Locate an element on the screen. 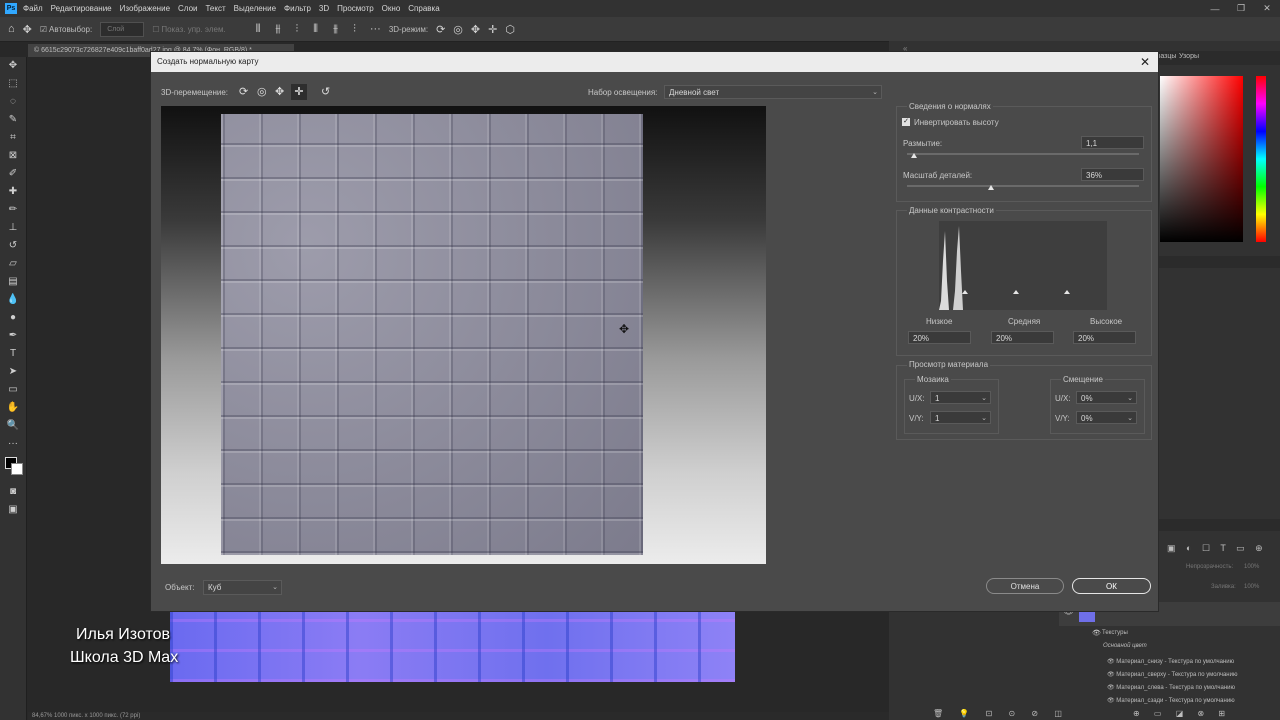 Image resolution: width=1280 pixels, height=720 pixels. layers-footer-icons: 🗑 💡 ⊡ ⊙ ⊘ ◫ is located at coordinates (1001, 713).